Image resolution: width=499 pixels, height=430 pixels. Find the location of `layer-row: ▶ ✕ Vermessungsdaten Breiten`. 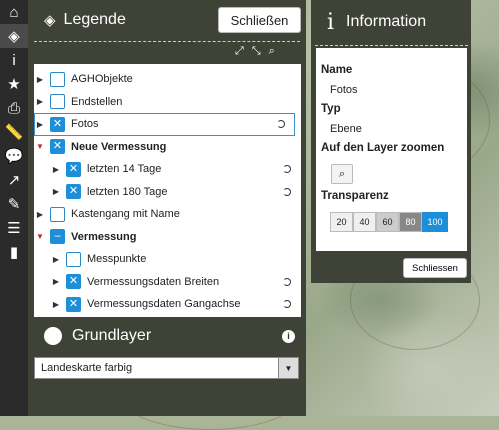

layer-row: ▶ ✕ Vermessungsdaten Breiten is located at coordinates (167, 282).